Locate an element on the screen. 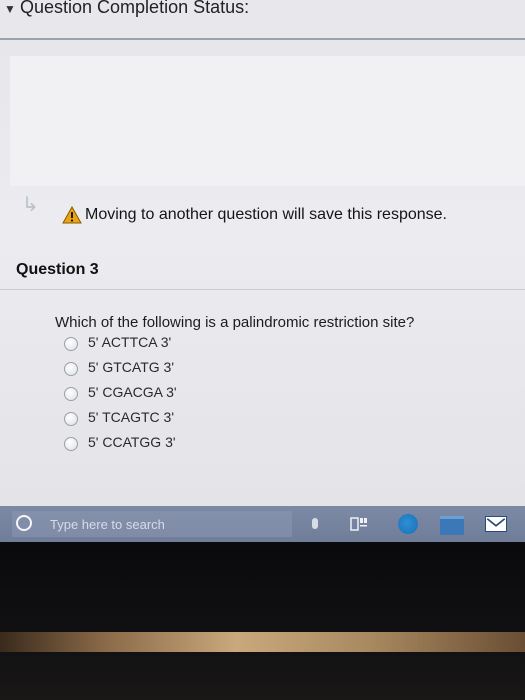 The height and width of the screenshot is (700, 525). answer-option-label: 5' CCATGG 3' is located at coordinates (132, 442).